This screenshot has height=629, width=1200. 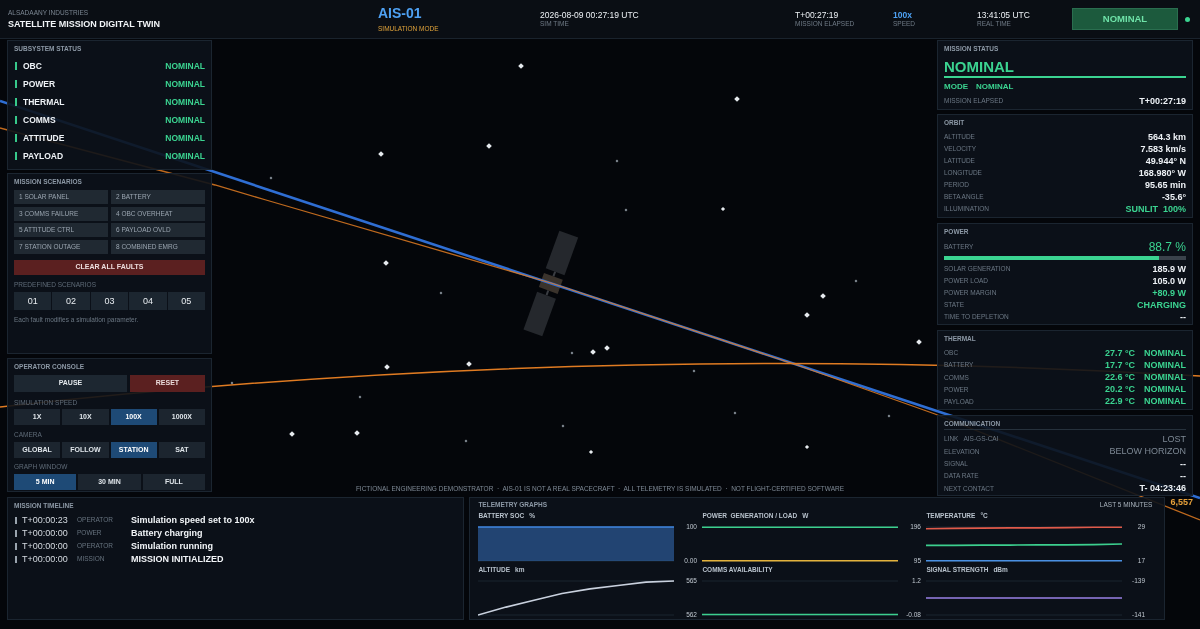 What do you see at coordinates (1119, 402) in the screenshot?
I see `temperature-value: 22.9 °C` at bounding box center [1119, 402].